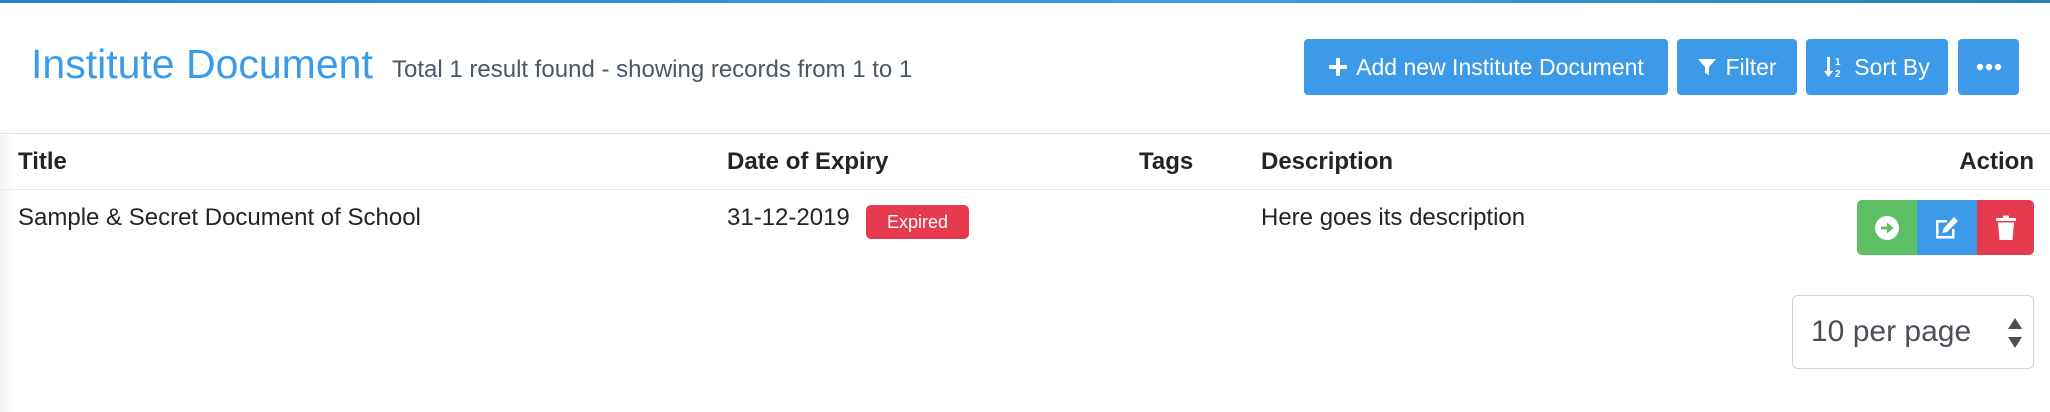  Describe the element at coordinates (807, 162) in the screenshot. I see `column-header-date-of-expiry: Date of Expiry` at that location.